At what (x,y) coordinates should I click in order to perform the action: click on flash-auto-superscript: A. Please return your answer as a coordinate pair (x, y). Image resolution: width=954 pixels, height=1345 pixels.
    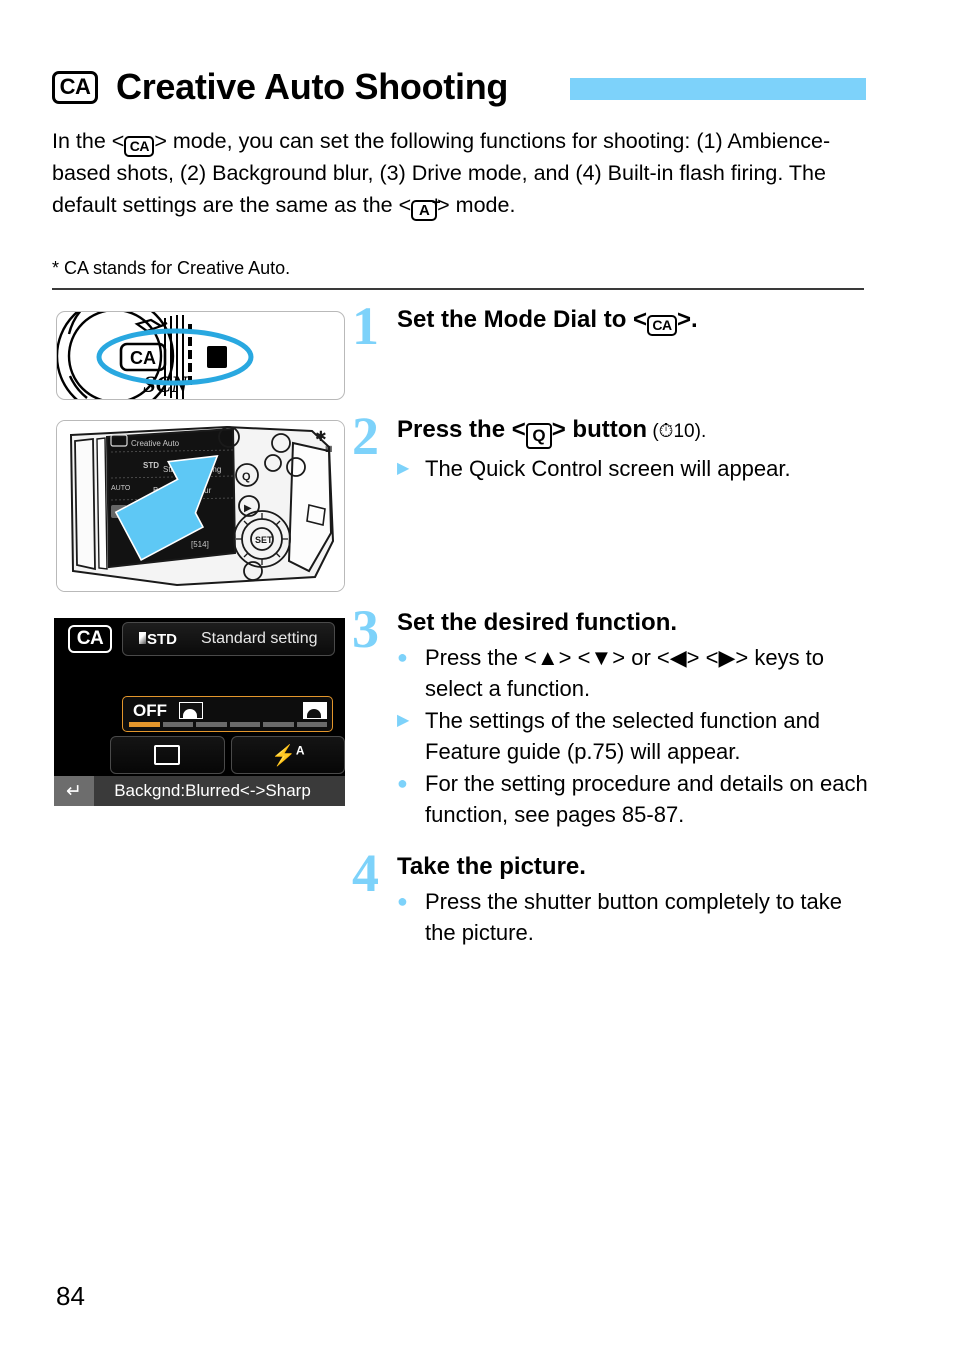
    Looking at the image, I should click on (300, 749).